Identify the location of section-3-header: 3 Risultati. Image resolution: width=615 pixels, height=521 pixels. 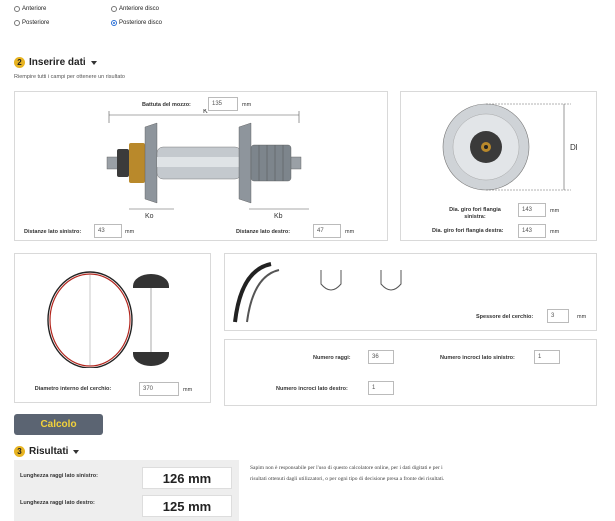
(47, 451).